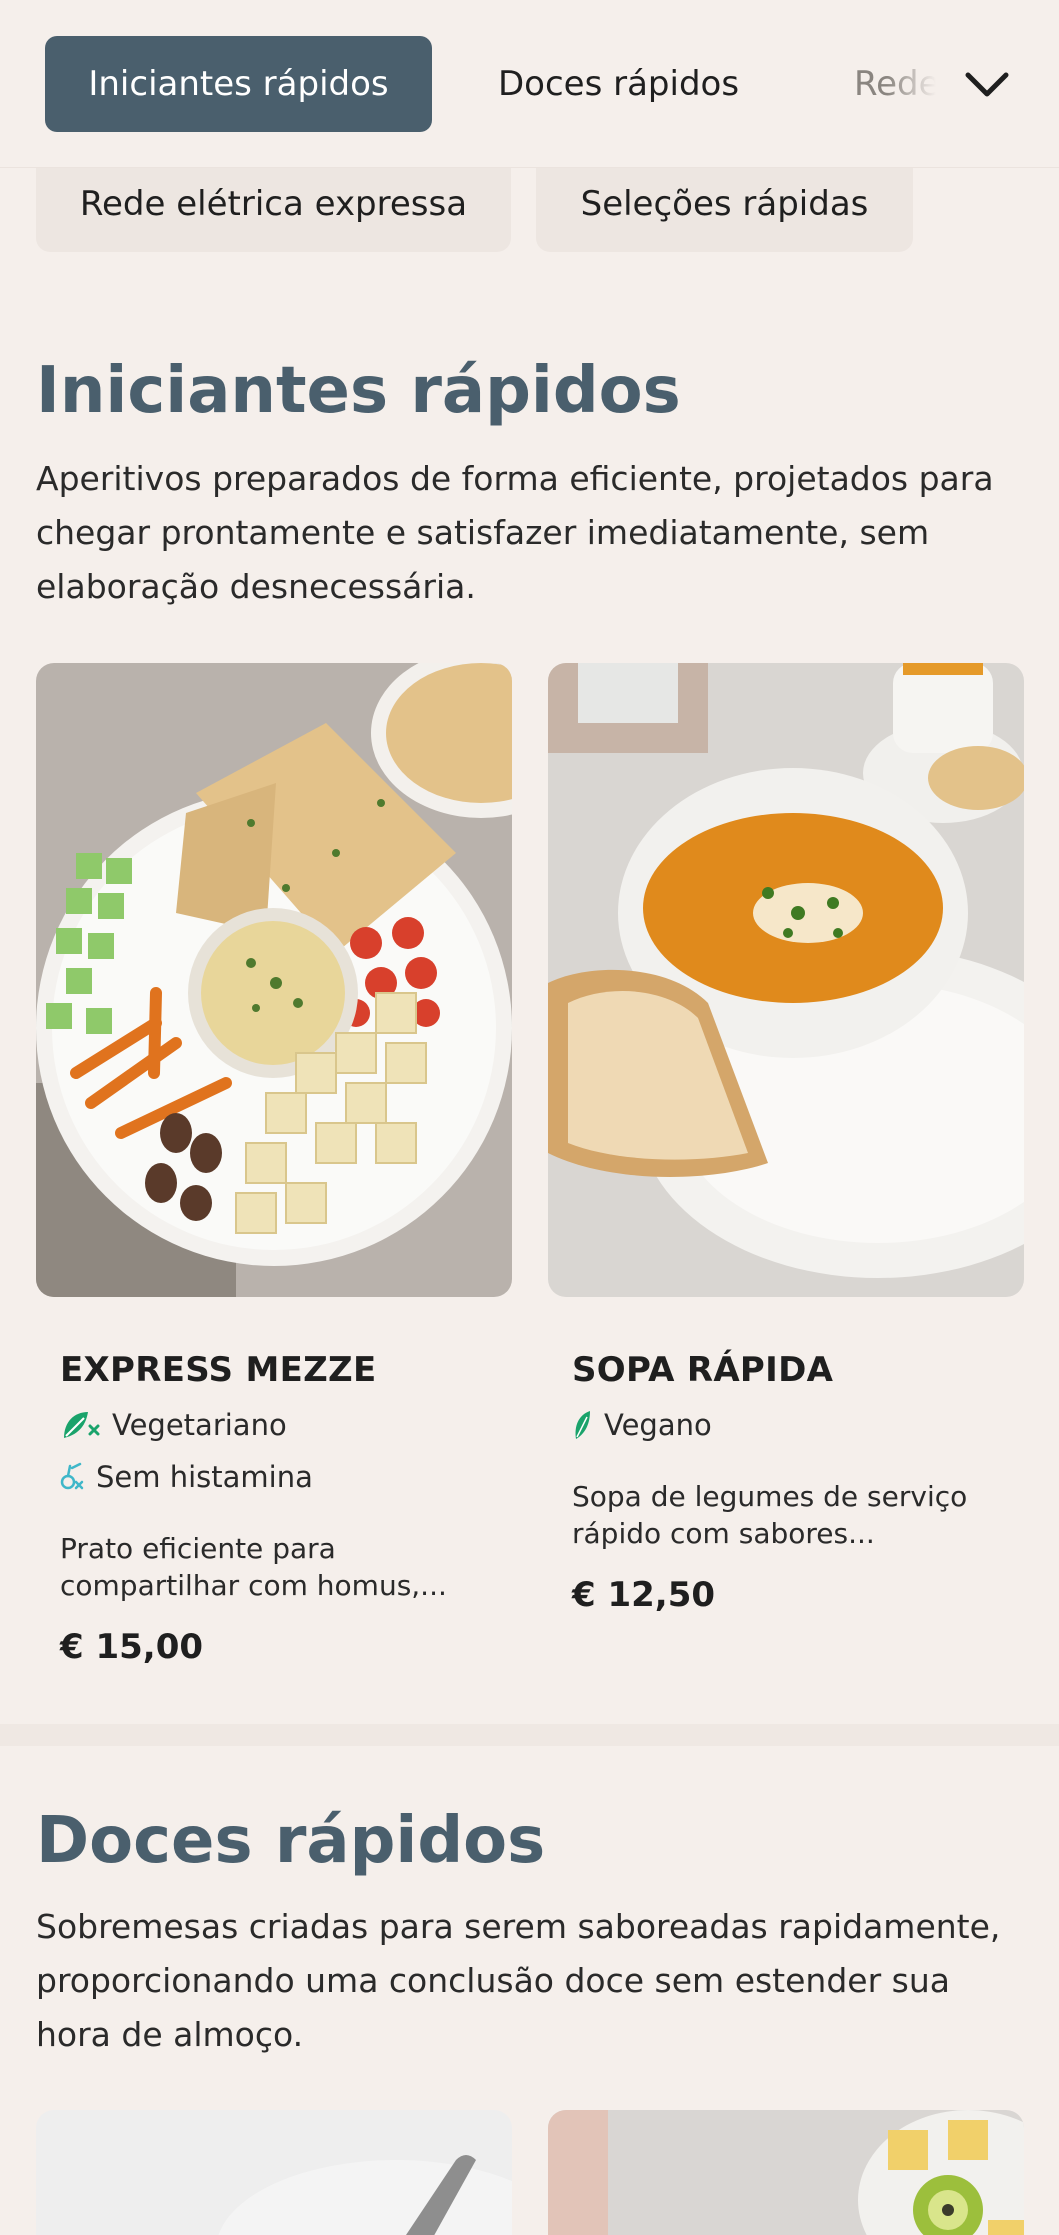 The height and width of the screenshot is (2235, 1059). Describe the element at coordinates (987, 85) in the screenshot. I see `chevron-down-icon` at that location.